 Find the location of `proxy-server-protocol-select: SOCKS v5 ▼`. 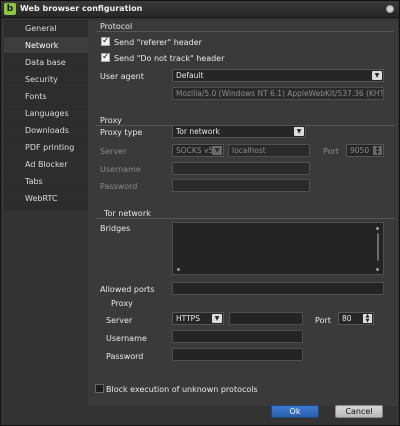

proxy-server-protocol-select: SOCKS v5 ▼ is located at coordinates (198, 150).